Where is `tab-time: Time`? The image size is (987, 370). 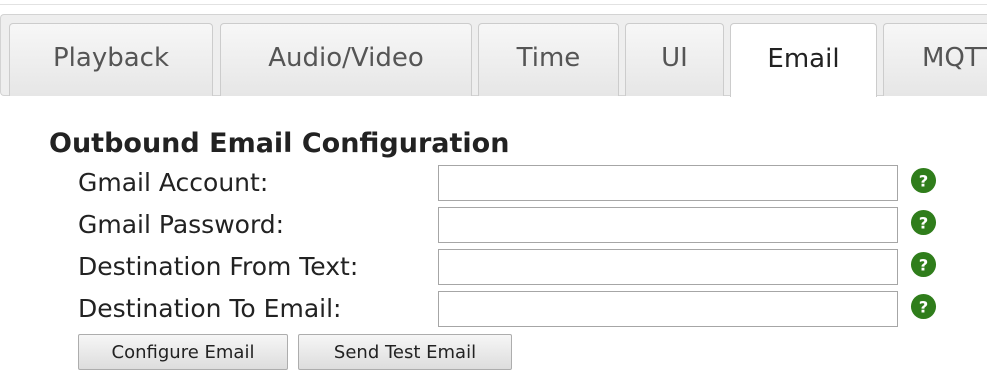 tab-time: Time is located at coordinates (548, 59).